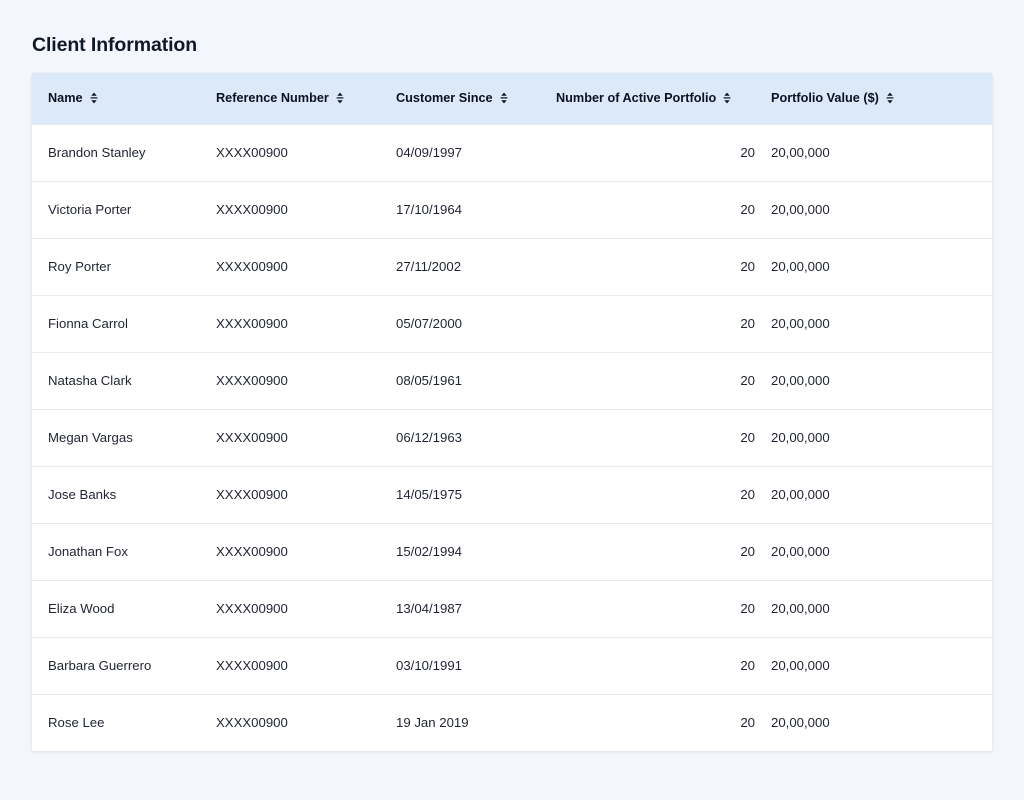 Image resolution: width=1024 pixels, height=800 pixels. What do you see at coordinates (429, 266) in the screenshot?
I see `cell-customer-since: 27/11/2002` at bounding box center [429, 266].